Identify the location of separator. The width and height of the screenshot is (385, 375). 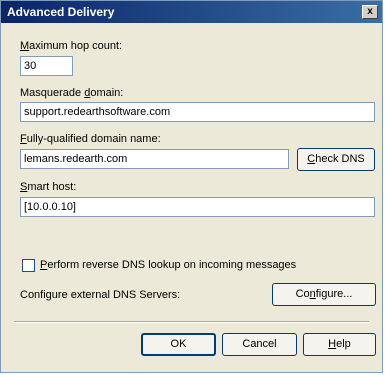
(191, 322).